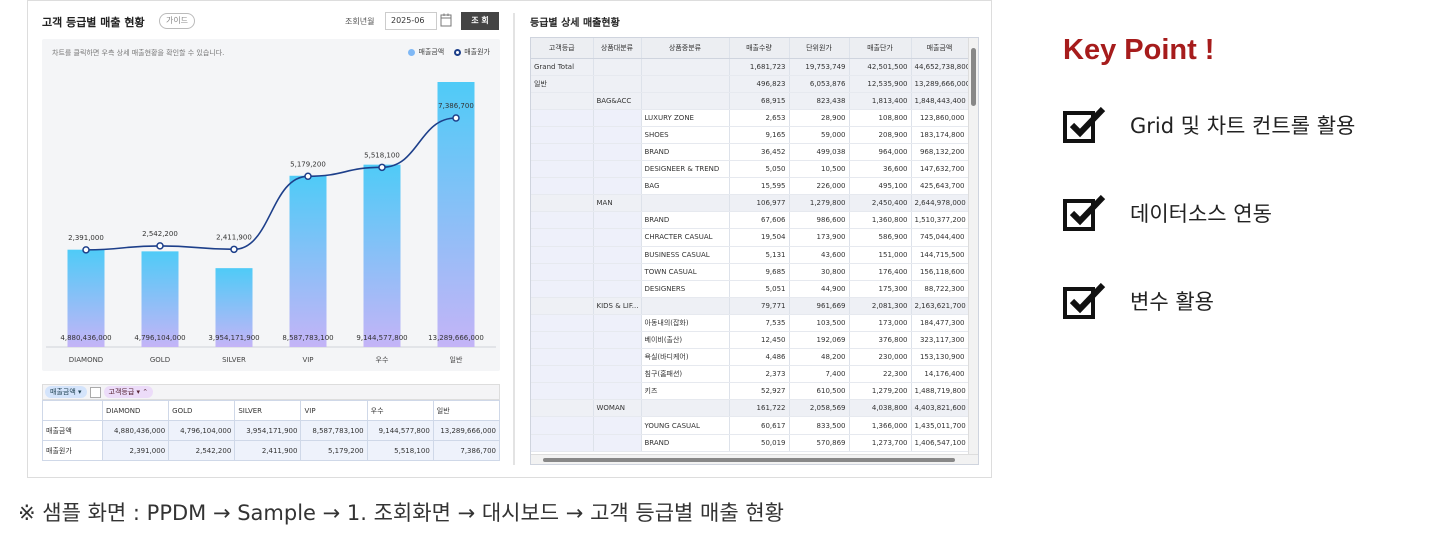 The height and width of the screenshot is (540, 1433). Describe the element at coordinates (446, 20) in the screenshot. I see `calendar-icon` at that location.